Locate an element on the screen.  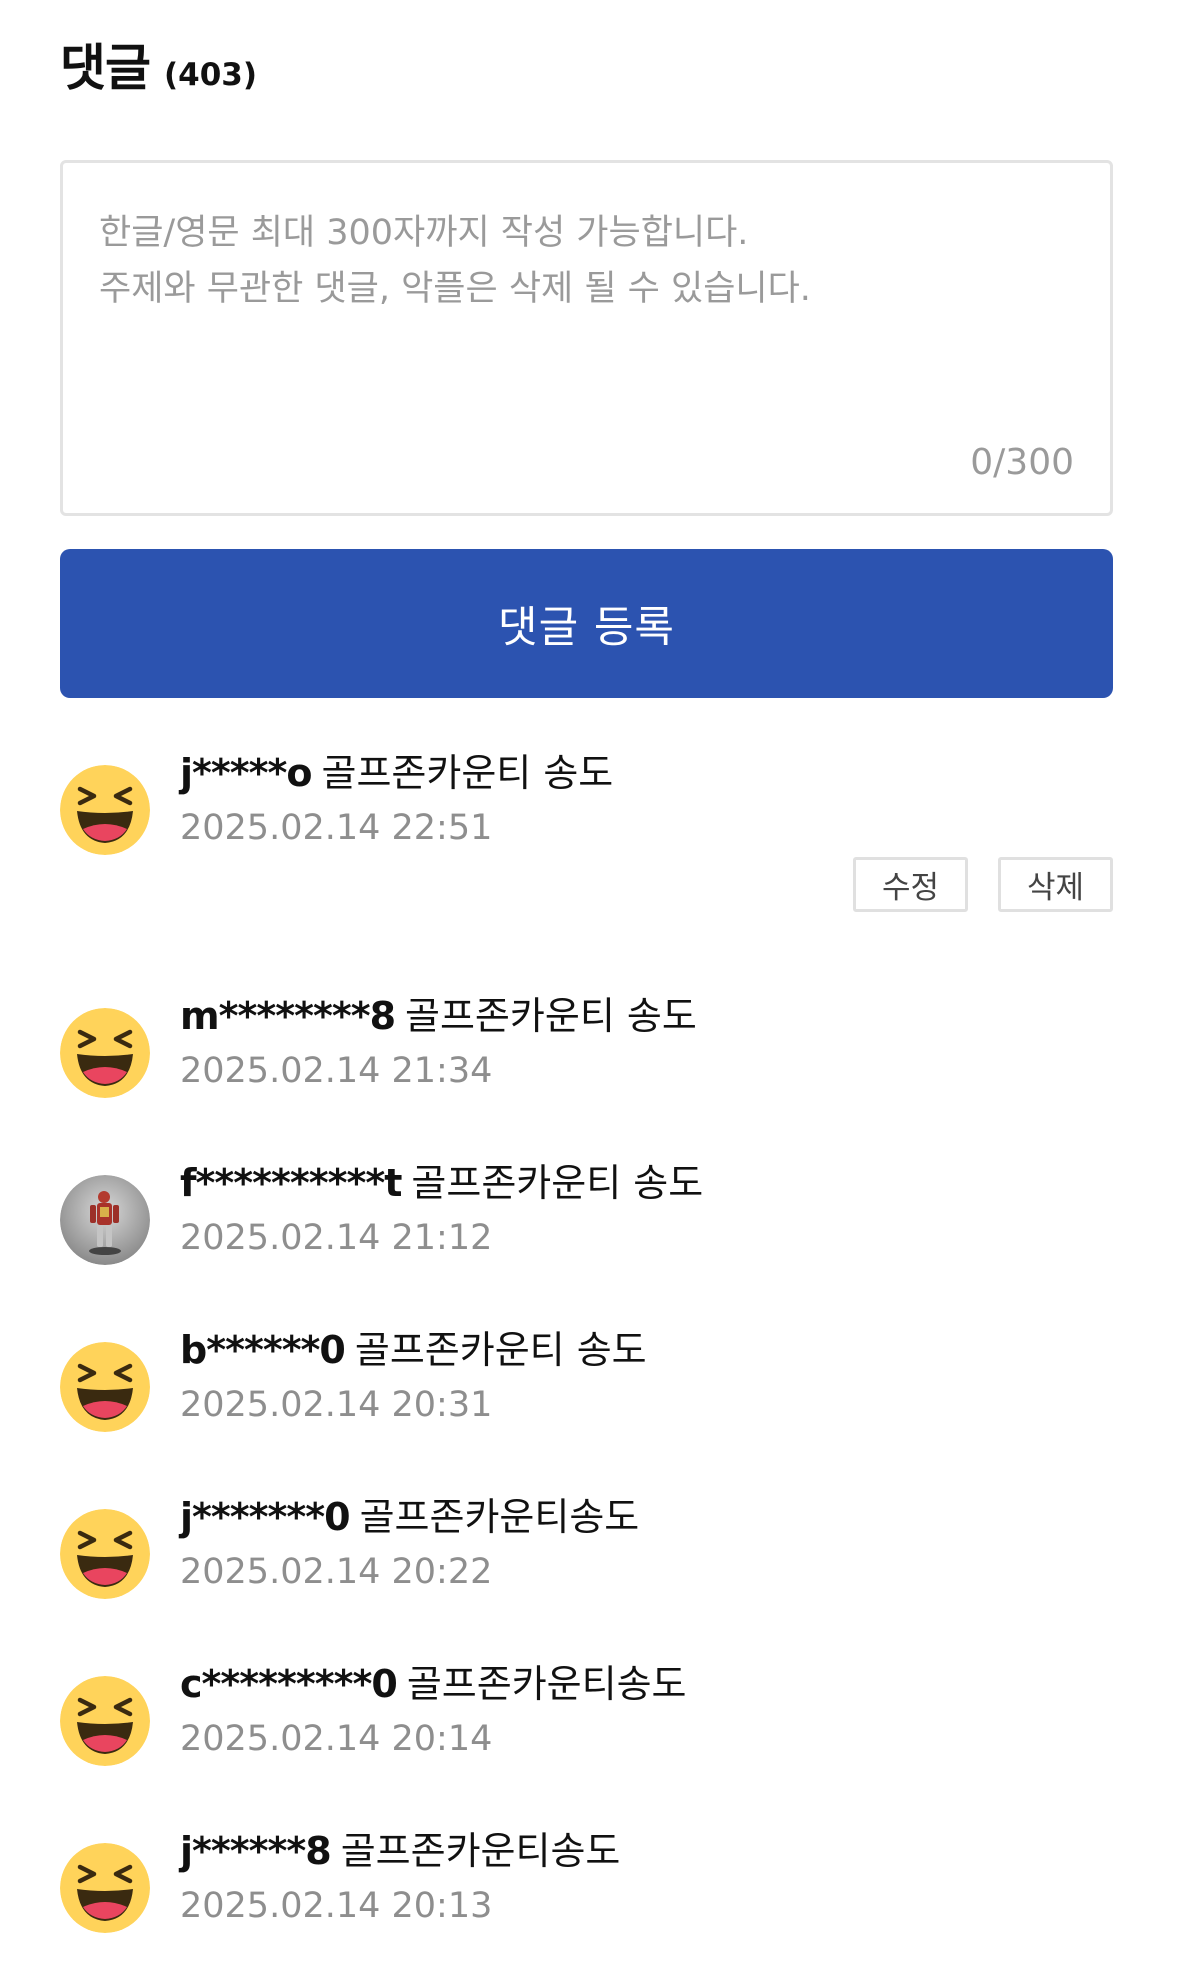
comment-item: j*******0 골프존카운티송도 2025.02.14 20:22 is located at coordinates (586, 1562).